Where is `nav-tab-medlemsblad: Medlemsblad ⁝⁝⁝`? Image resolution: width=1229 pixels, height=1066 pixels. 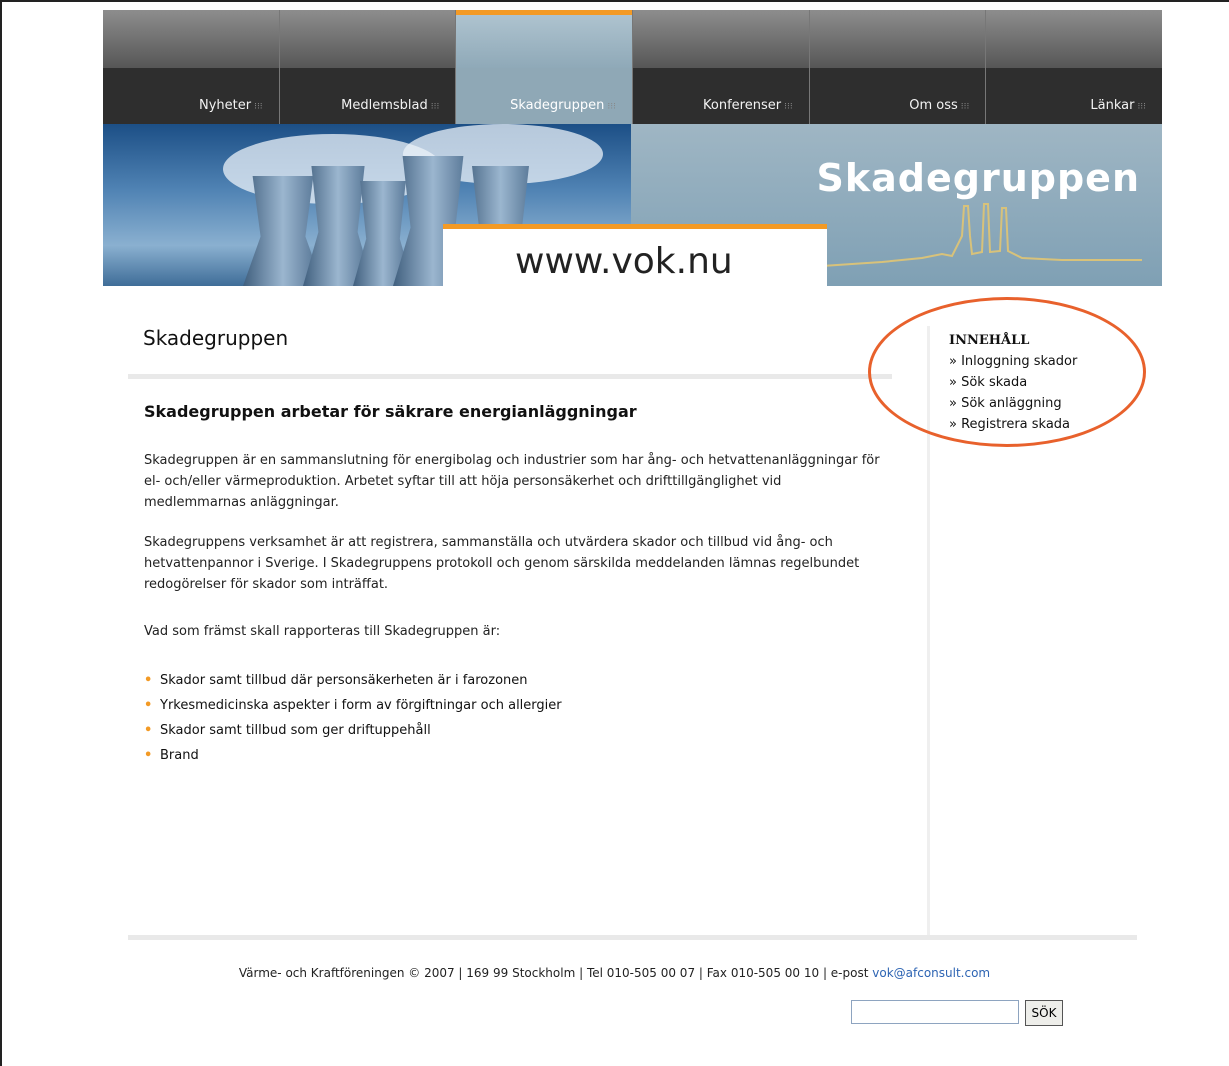 nav-tab-medlemsblad: Medlemsblad ⁝⁝⁝ is located at coordinates (368, 67).